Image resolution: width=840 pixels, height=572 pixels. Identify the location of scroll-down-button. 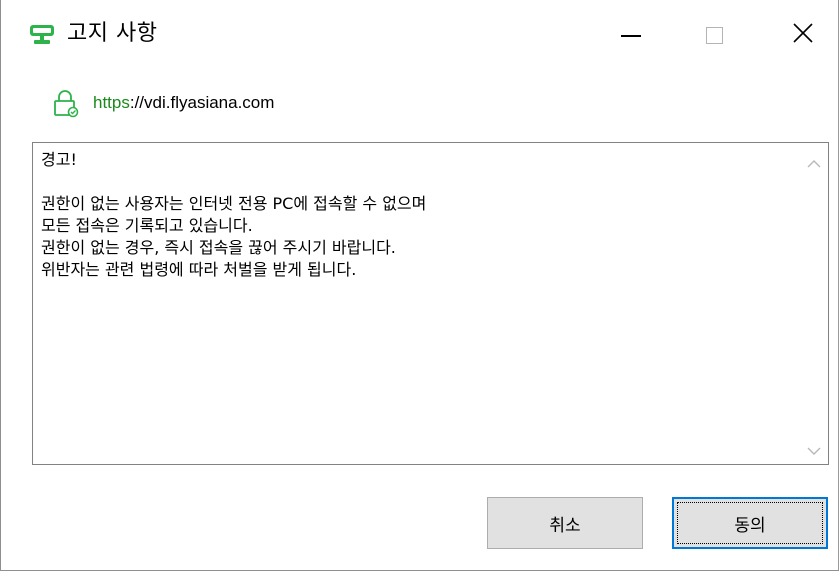
(814, 450).